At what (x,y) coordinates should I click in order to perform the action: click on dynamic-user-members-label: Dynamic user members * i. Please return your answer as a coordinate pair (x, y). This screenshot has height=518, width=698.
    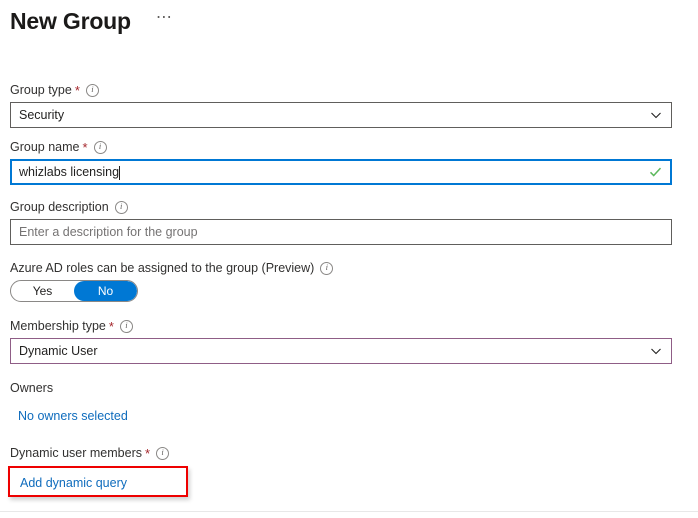
    Looking at the image, I should click on (341, 453).